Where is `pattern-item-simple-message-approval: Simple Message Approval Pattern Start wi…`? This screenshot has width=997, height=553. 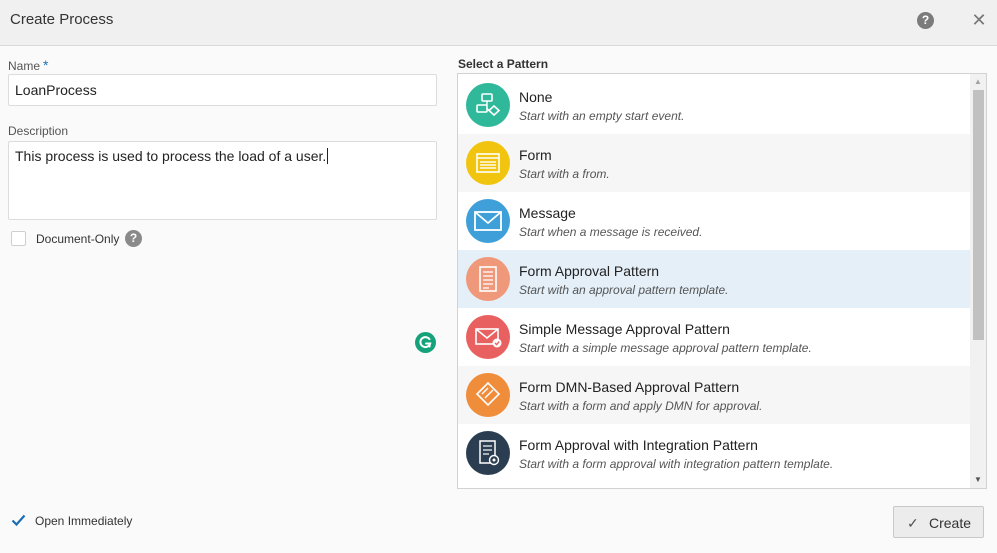
pattern-item-simple-message-approval: Simple Message Approval Pattern Start wi… is located at coordinates (714, 337).